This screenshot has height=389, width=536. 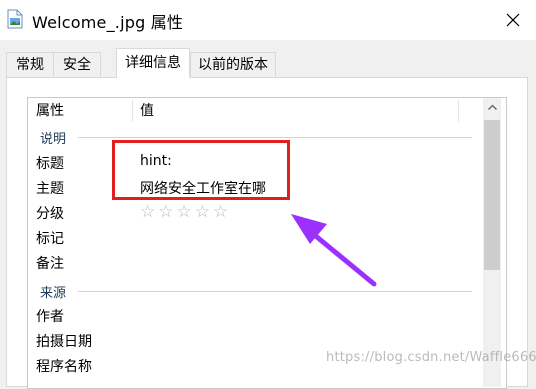 What do you see at coordinates (50, 264) in the screenshot?
I see `row-label-comments: 备注` at bounding box center [50, 264].